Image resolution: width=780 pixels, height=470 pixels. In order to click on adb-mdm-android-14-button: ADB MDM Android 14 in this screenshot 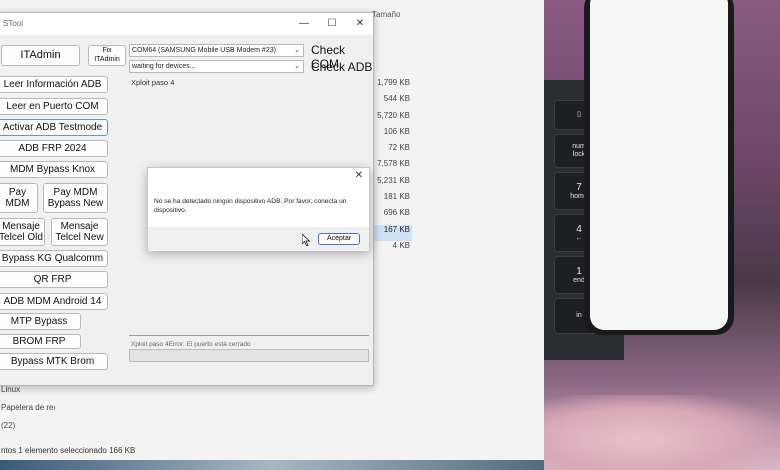, I will do `click(54, 301)`.